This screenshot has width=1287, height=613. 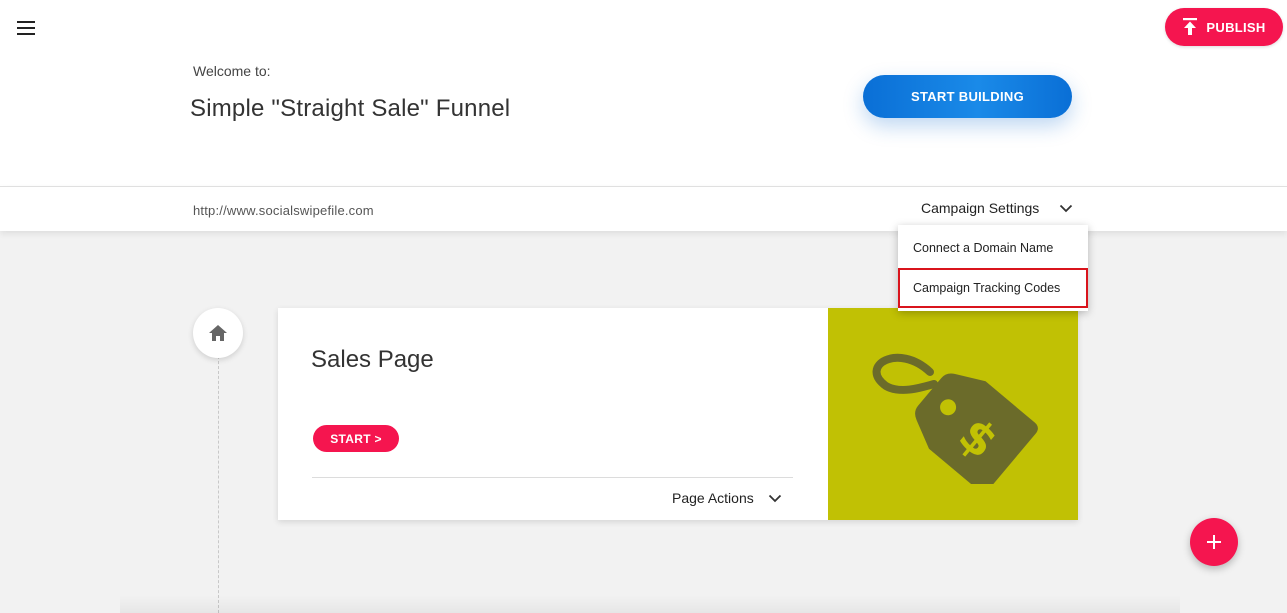 What do you see at coordinates (26, 28) in the screenshot?
I see `hamburger-menu-icon` at bounding box center [26, 28].